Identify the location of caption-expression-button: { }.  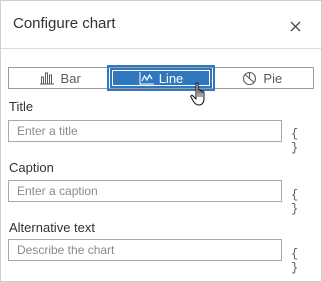
(300, 202).